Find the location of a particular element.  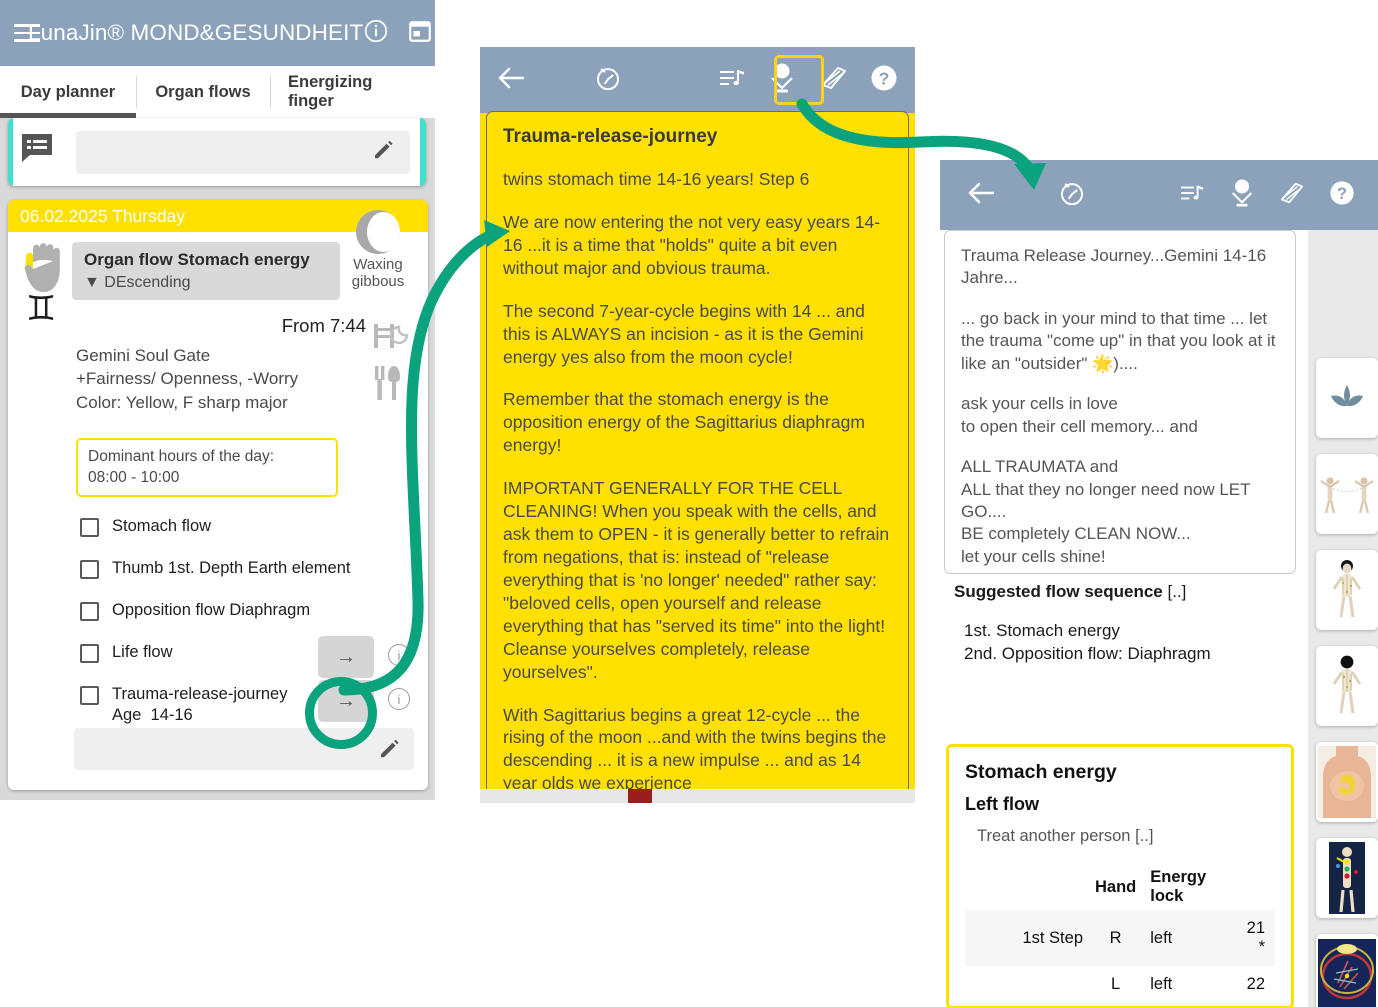

meridian-front-thumbnail is located at coordinates (1347, 590).